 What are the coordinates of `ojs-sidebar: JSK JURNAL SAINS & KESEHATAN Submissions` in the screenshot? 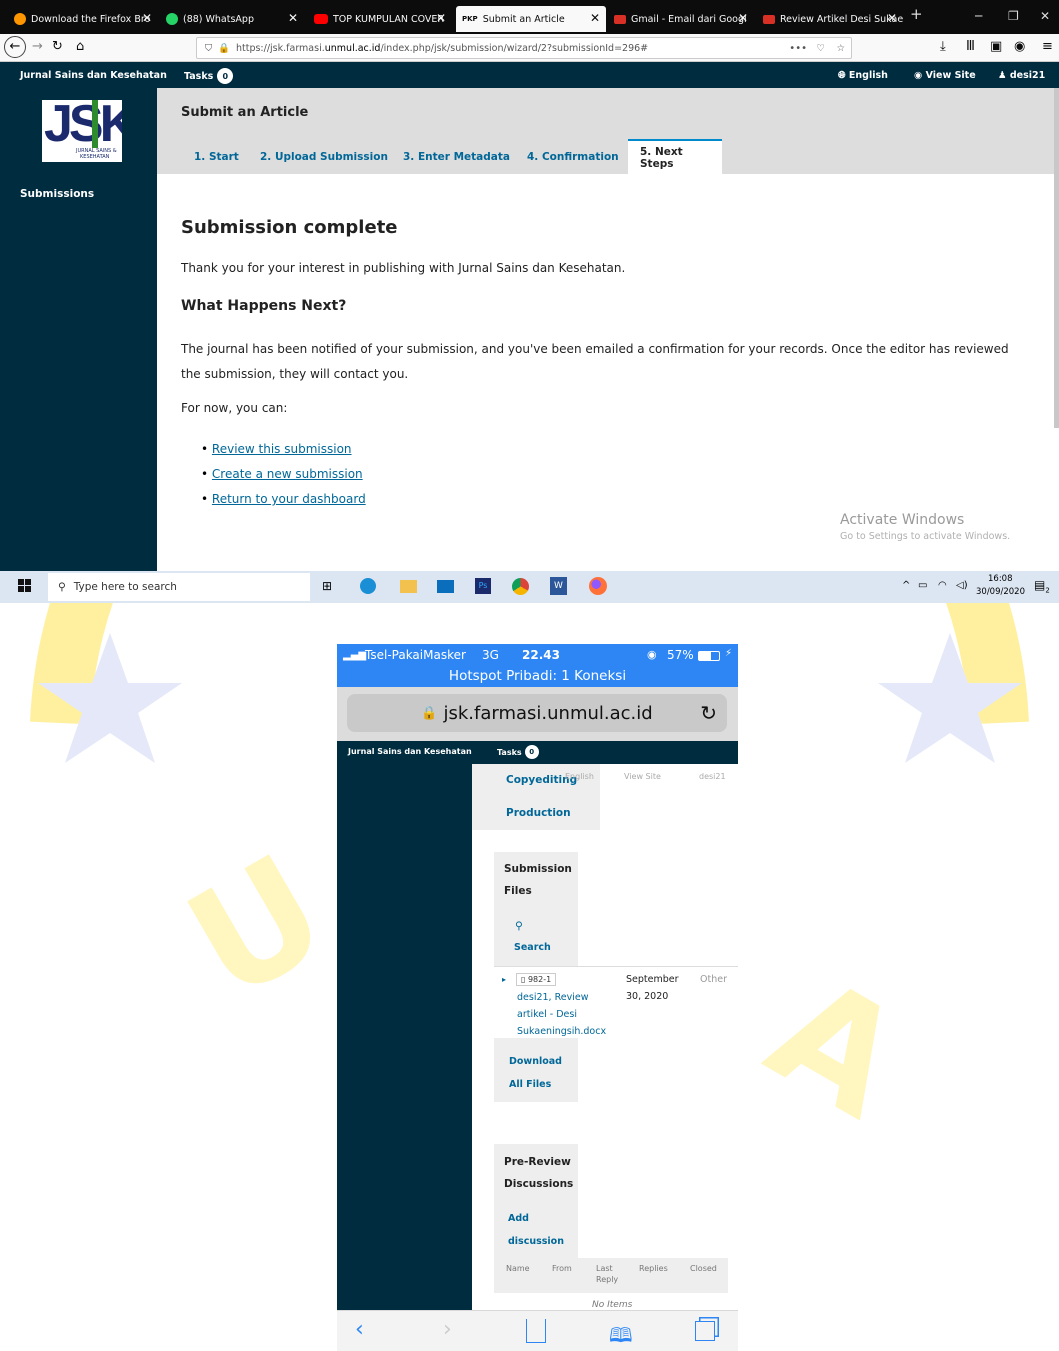 It's located at (78, 329).